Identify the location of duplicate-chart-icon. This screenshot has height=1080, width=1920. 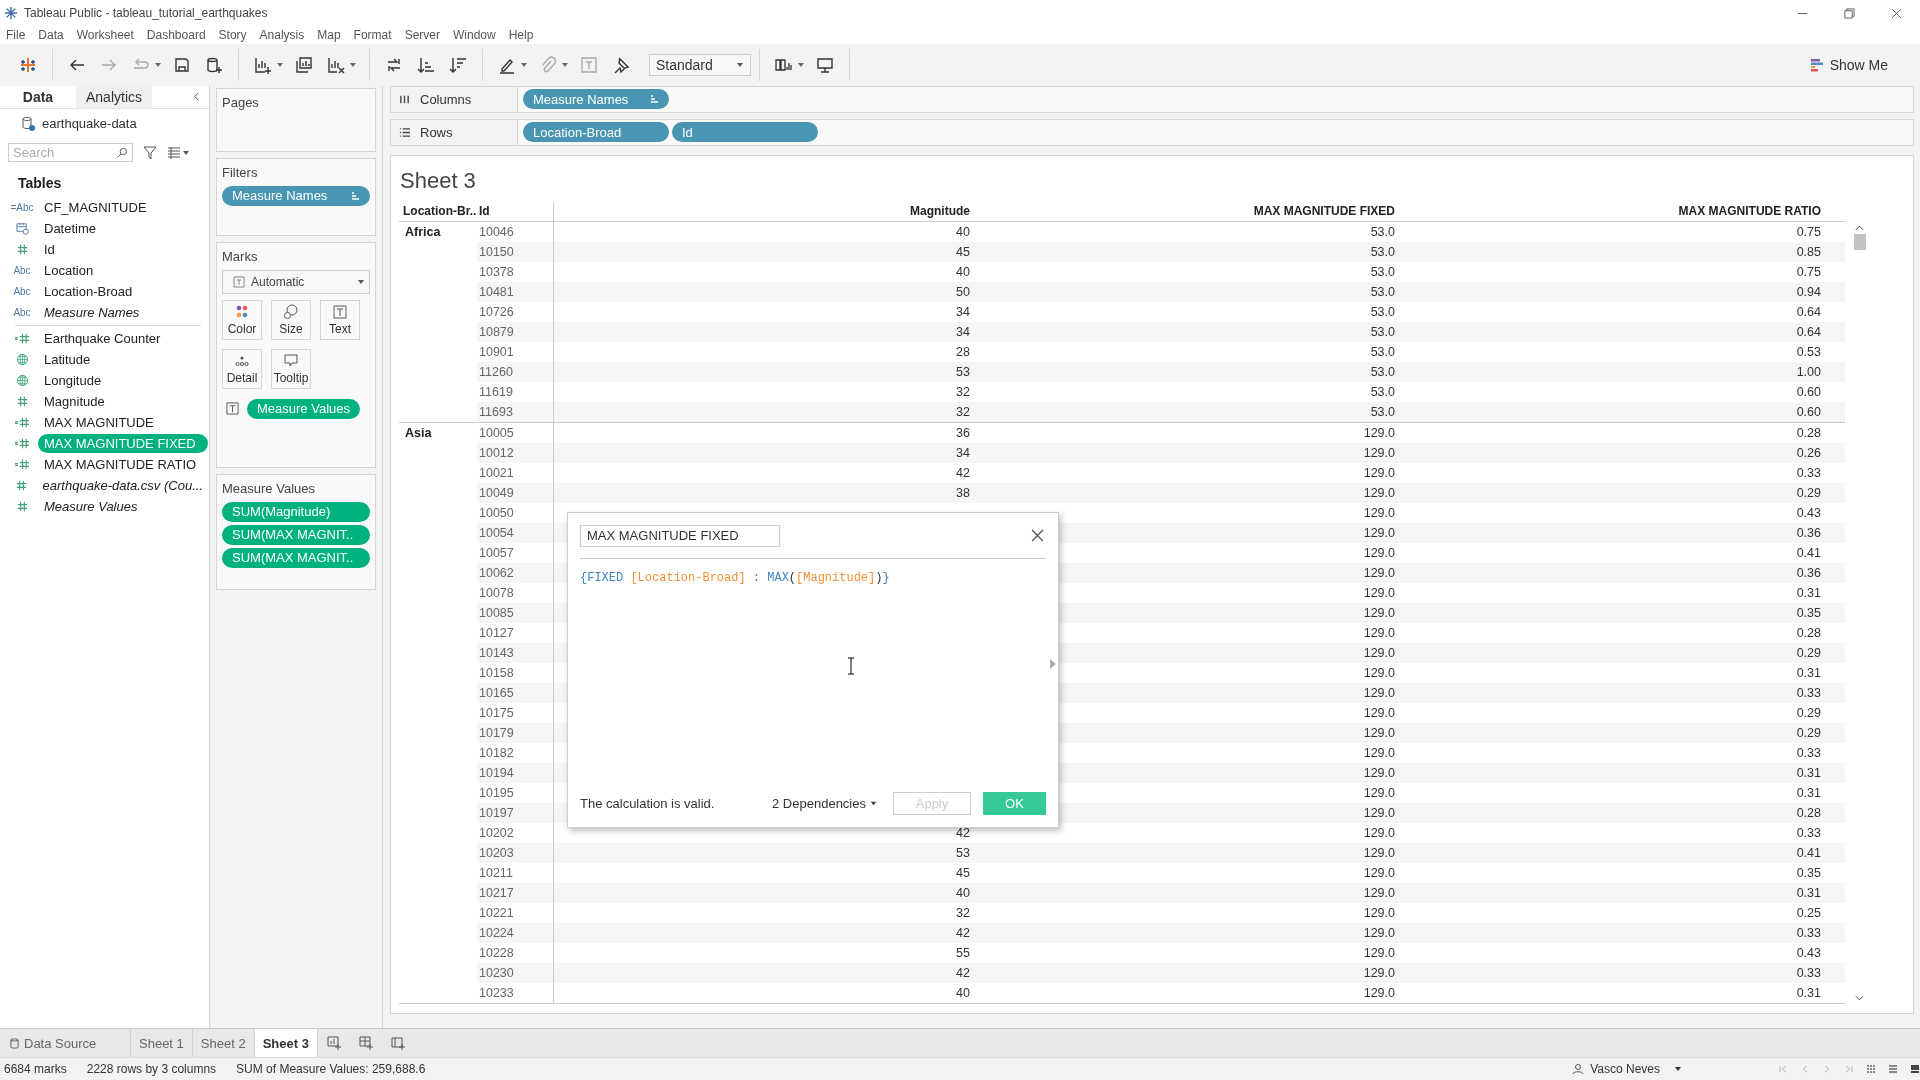
(304, 64).